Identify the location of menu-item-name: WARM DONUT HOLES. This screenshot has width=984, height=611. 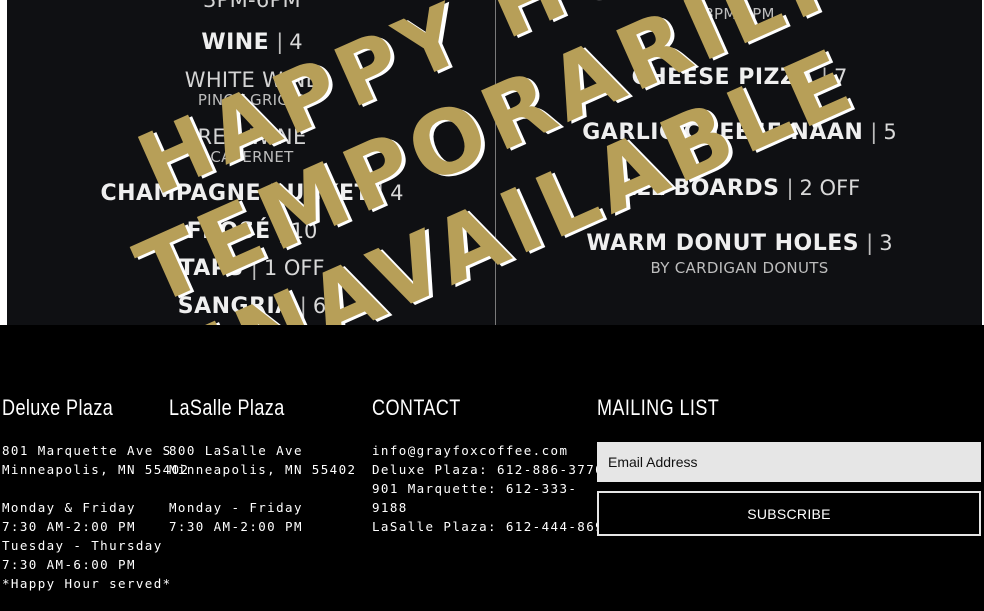
(723, 243).